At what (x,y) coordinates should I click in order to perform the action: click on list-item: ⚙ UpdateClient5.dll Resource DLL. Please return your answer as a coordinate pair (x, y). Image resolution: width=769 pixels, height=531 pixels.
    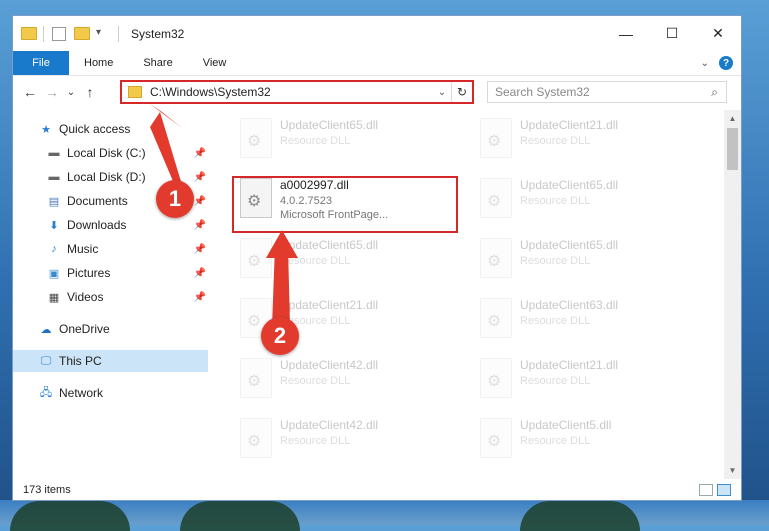
    Looking at the image, I should click on (571, 441).